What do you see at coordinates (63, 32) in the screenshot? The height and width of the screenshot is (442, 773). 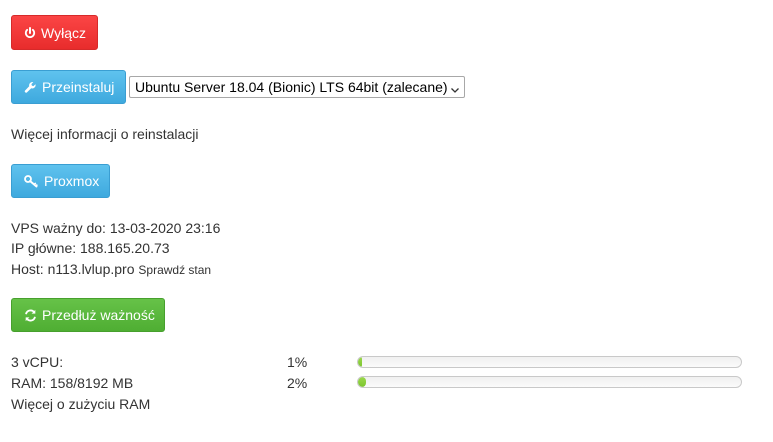 I see `shutdown-label: Wyłącz` at bounding box center [63, 32].